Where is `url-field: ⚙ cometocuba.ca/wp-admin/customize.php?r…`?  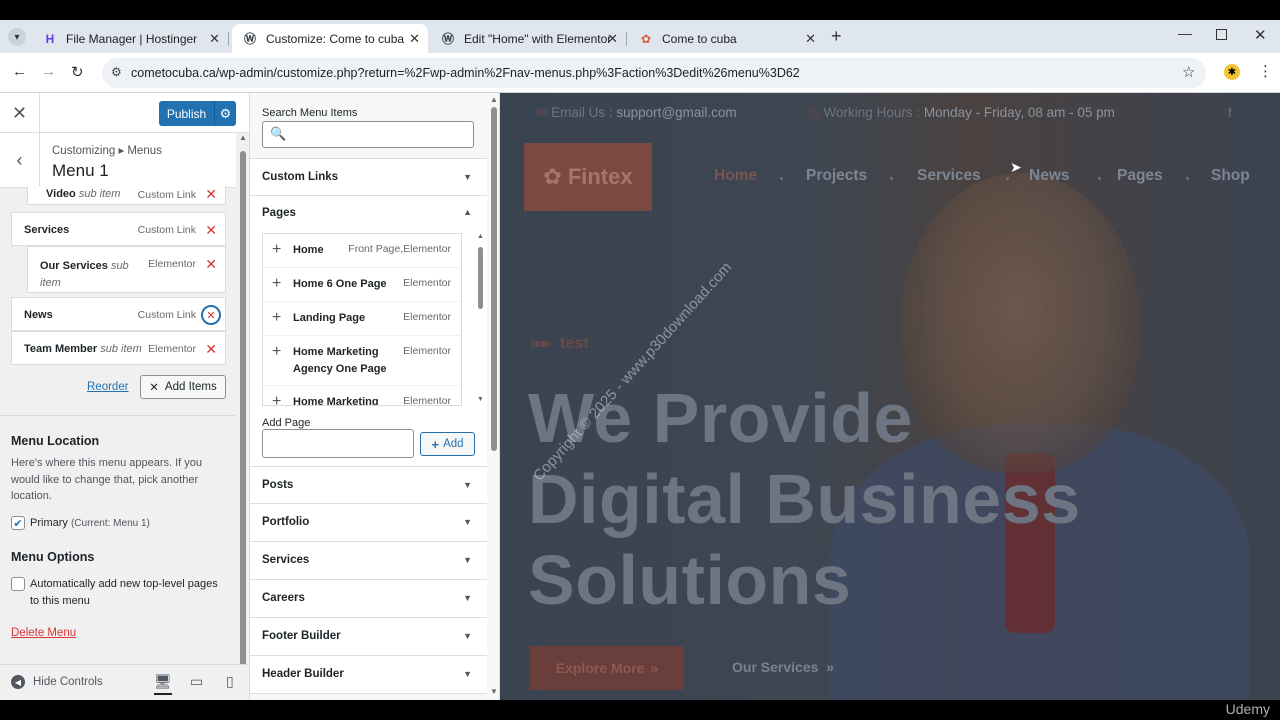 url-field: ⚙ cometocuba.ca/wp-admin/customize.php?r… is located at coordinates (654, 73).